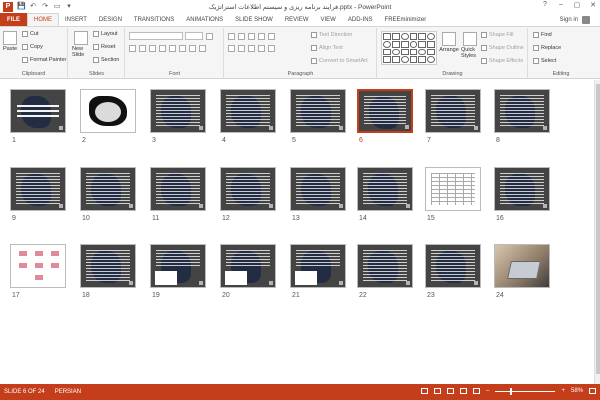  Describe the element at coordinates (545, 5) in the screenshot. I see `help-button: ?` at that location.